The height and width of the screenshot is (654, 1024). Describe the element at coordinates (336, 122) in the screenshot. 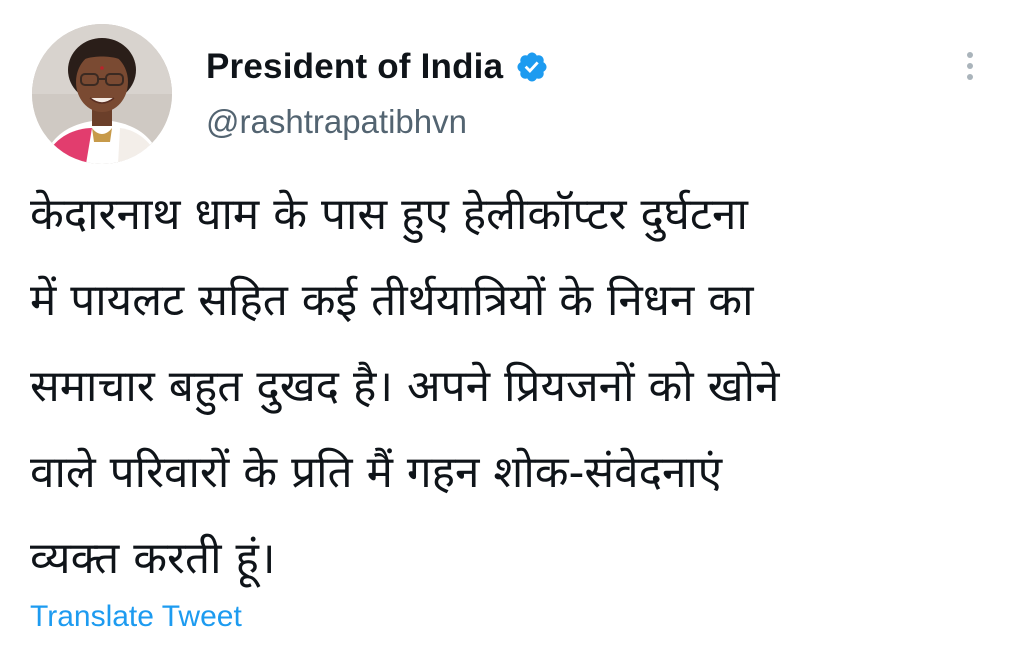

I see `author-handle: @rashtrapatibhvn` at that location.